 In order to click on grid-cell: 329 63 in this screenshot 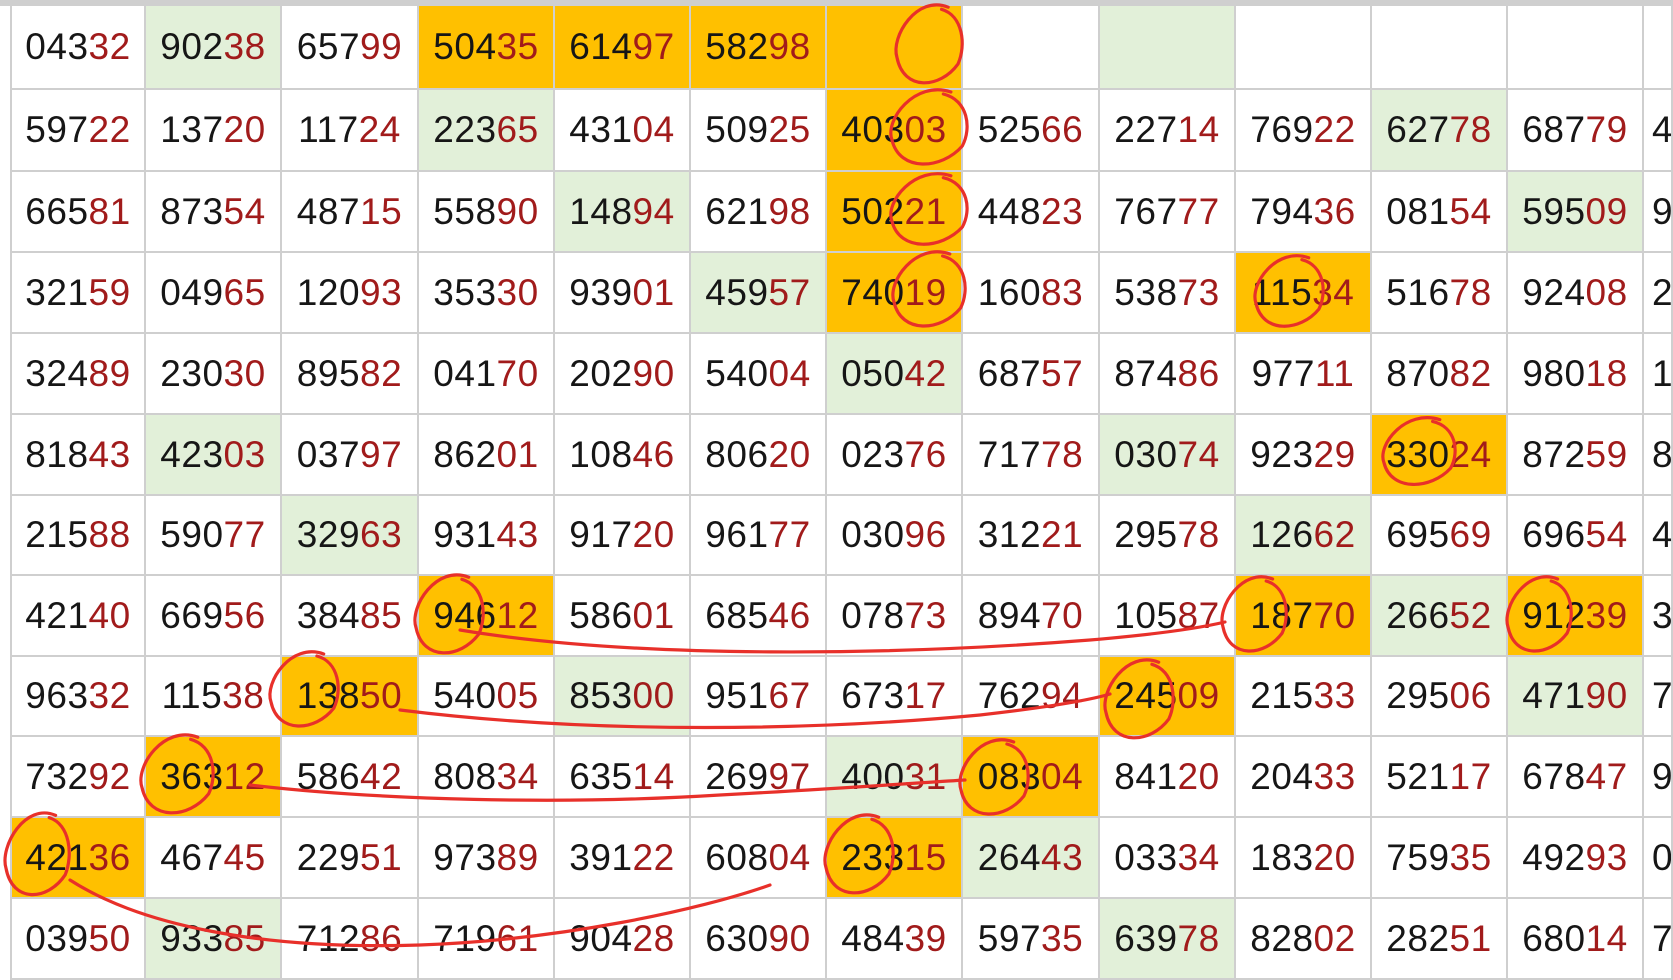, I will do `click(350, 536)`.